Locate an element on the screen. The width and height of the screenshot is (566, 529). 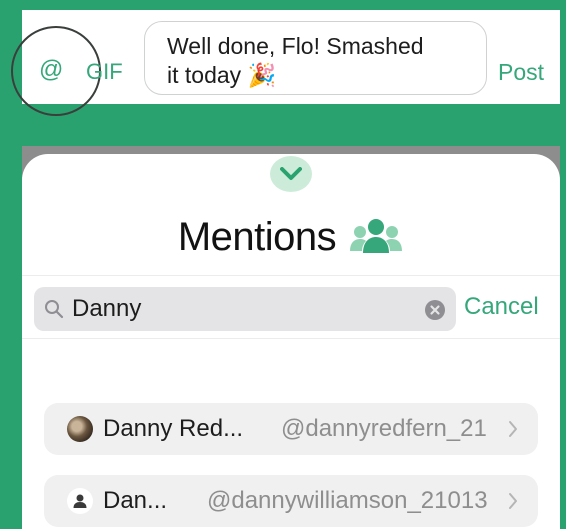
mention-result-row: Dan... @dannywilliamson_21013 is located at coordinates (291, 501).